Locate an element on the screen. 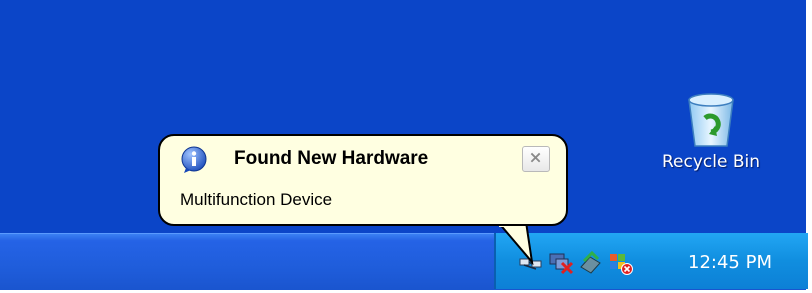 This screenshot has width=812, height=293. recycle-bin-shortcut: Recycle Bin is located at coordinates (711, 136).